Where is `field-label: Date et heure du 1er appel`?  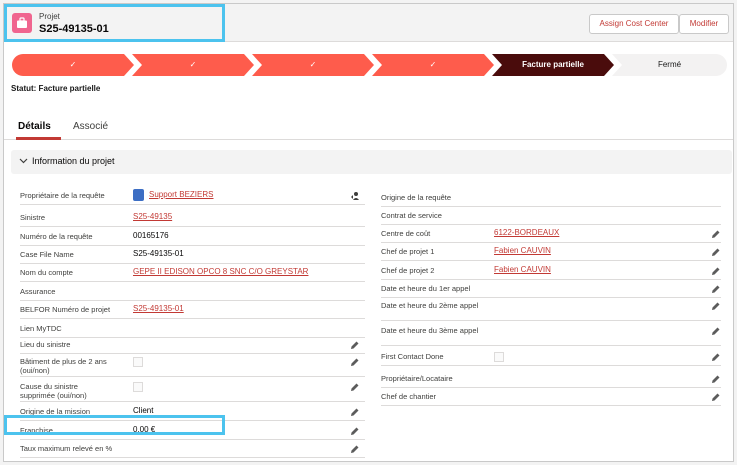 field-label: Date et heure du 1er appel is located at coordinates (426, 288).